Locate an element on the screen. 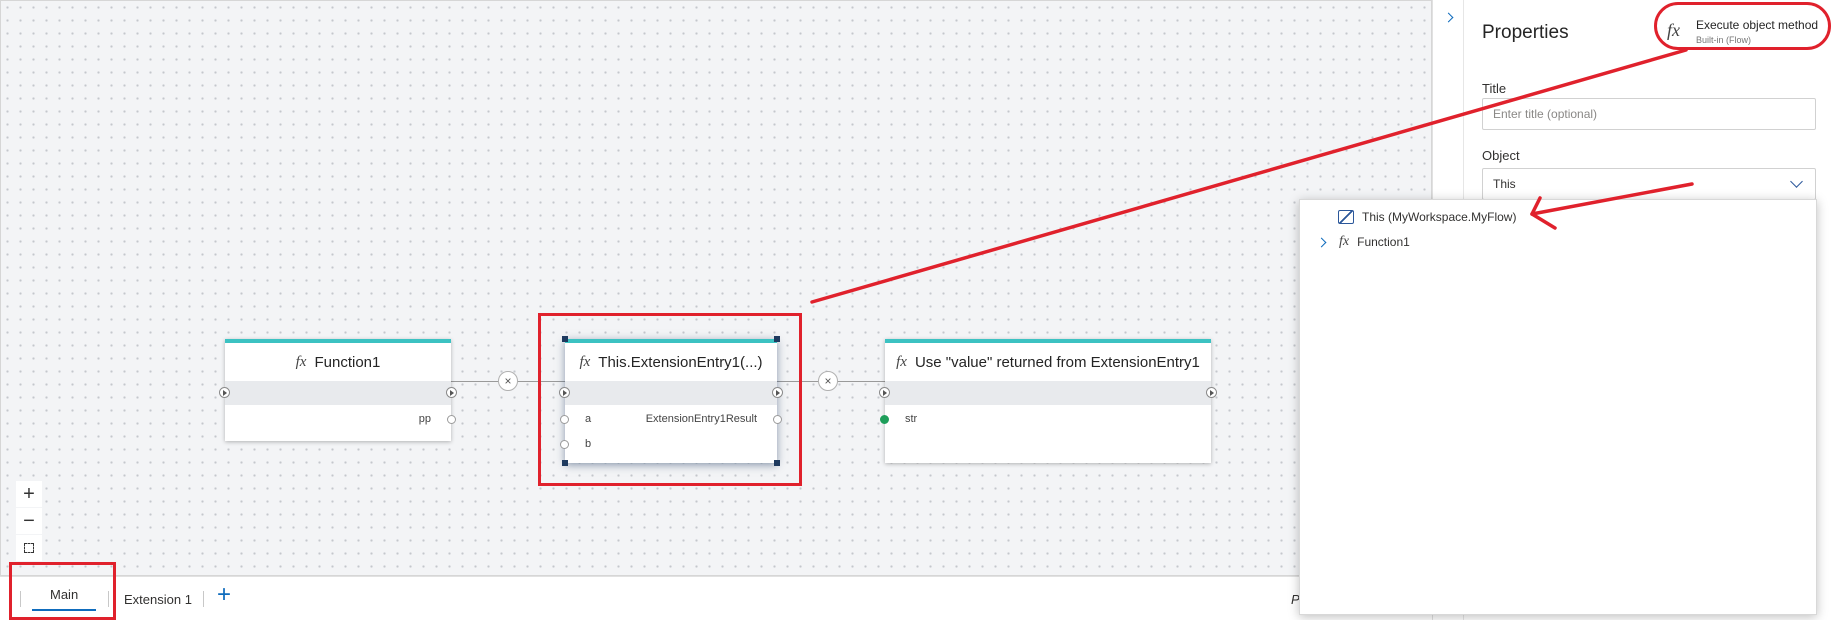 This screenshot has height=620, width=1833. add-tab-button: + is located at coordinates (224, 595).